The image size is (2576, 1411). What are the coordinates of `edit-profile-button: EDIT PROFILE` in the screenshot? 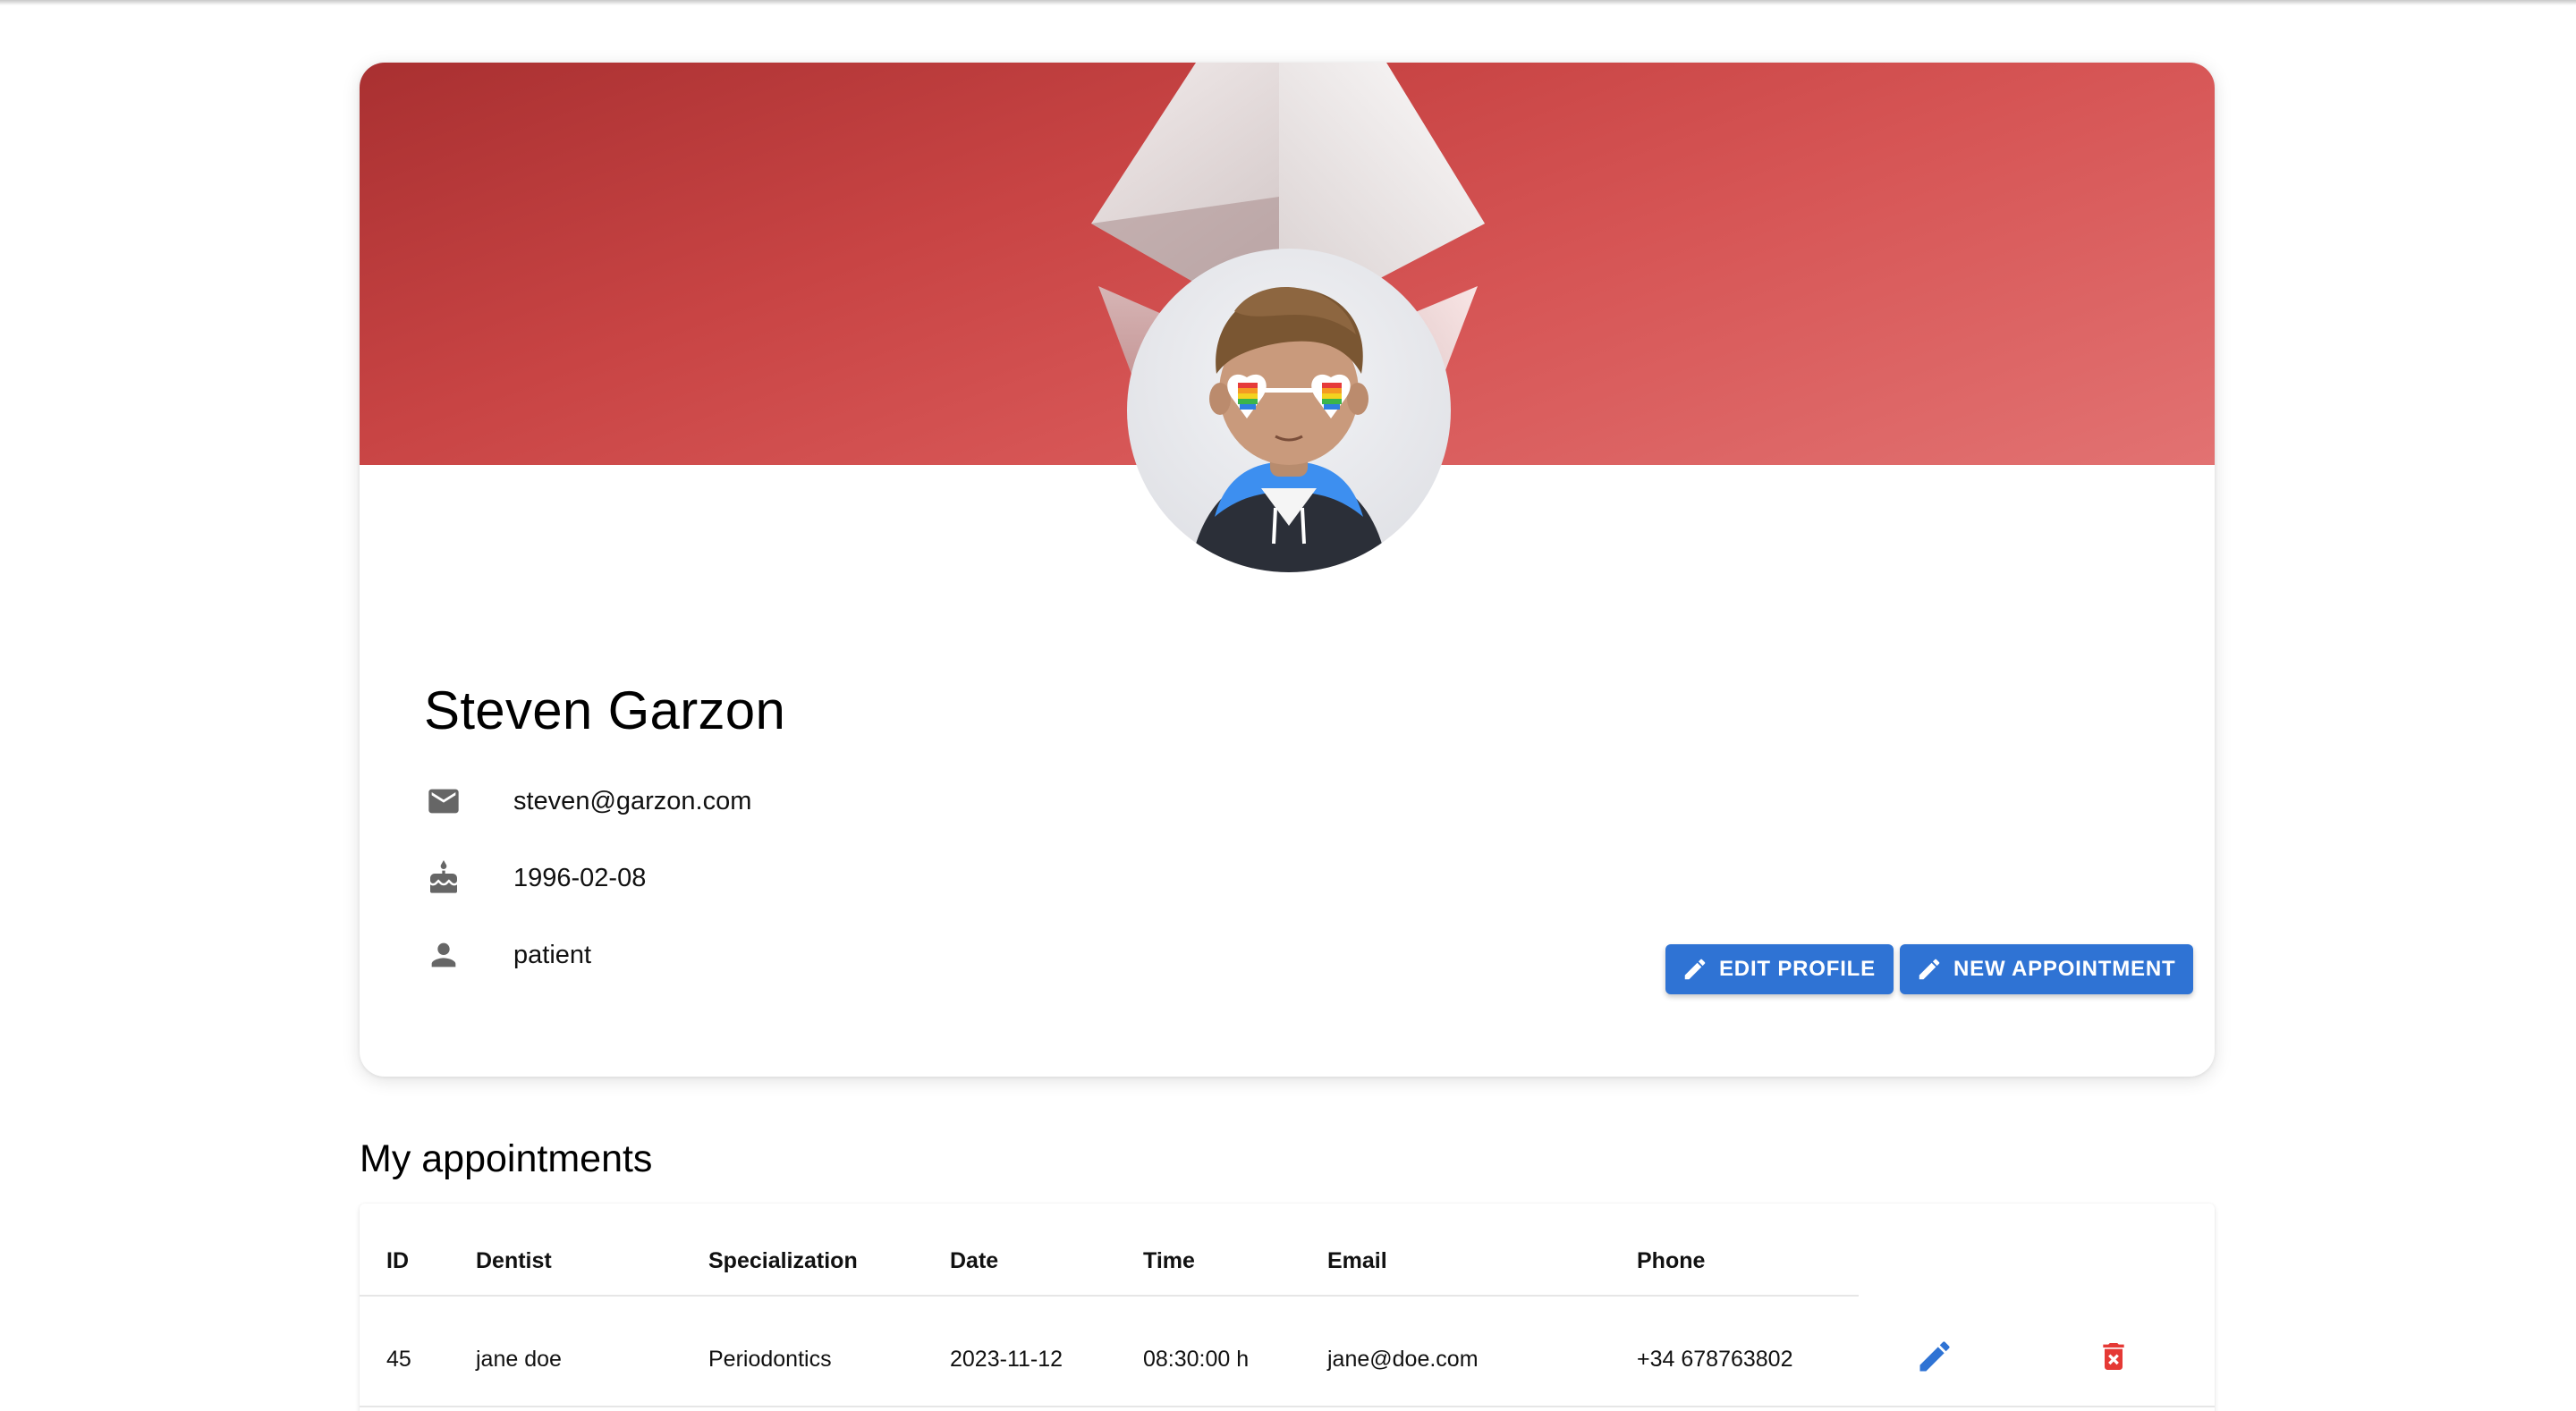 It's located at (1779, 969).